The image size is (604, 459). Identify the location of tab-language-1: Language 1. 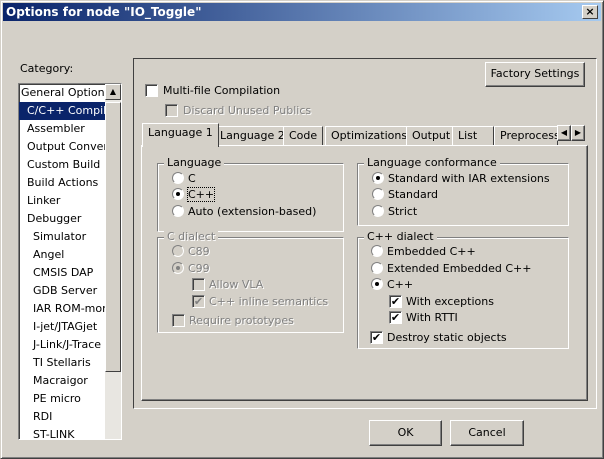
(180, 135).